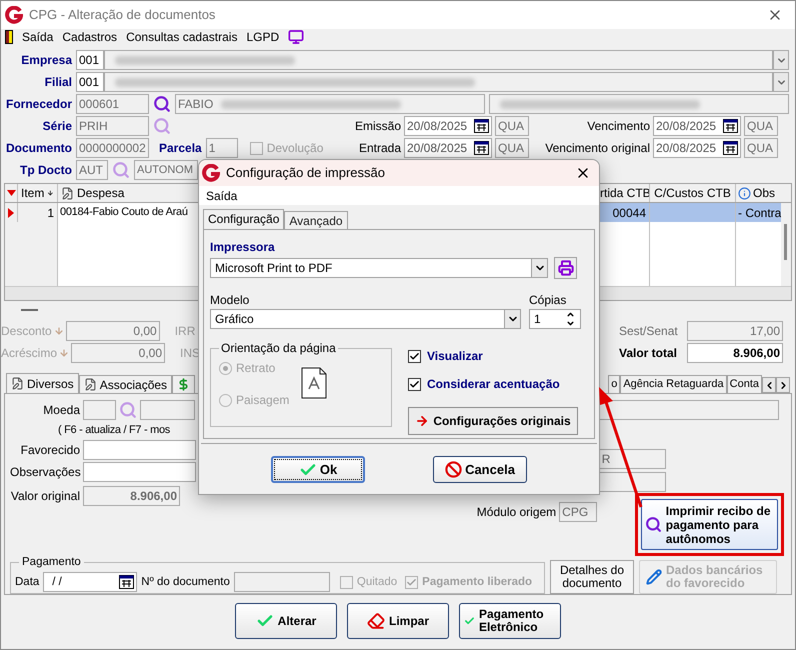 The width and height of the screenshot is (796, 650). I want to click on group-title: Orientação da página, so click(278, 348).